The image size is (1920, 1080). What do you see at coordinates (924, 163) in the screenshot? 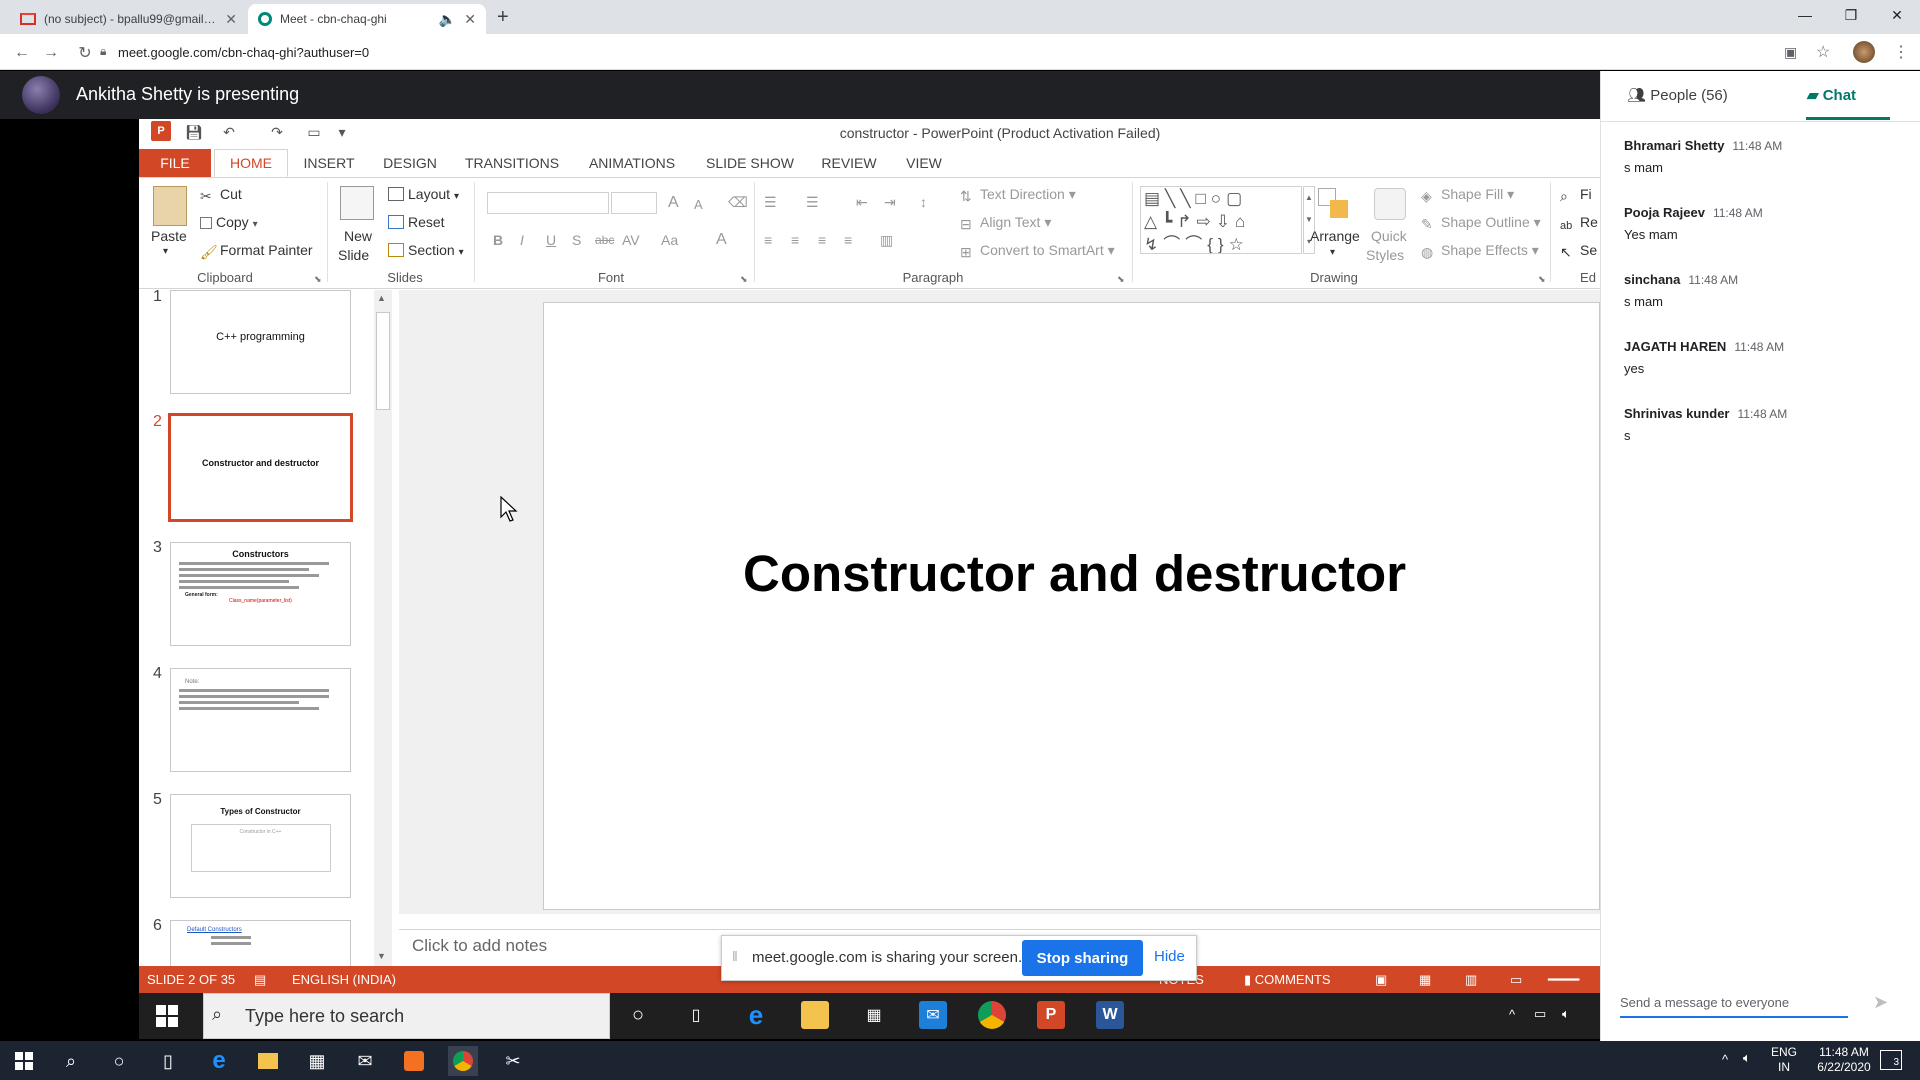
I see `tab-view: VIEW` at bounding box center [924, 163].